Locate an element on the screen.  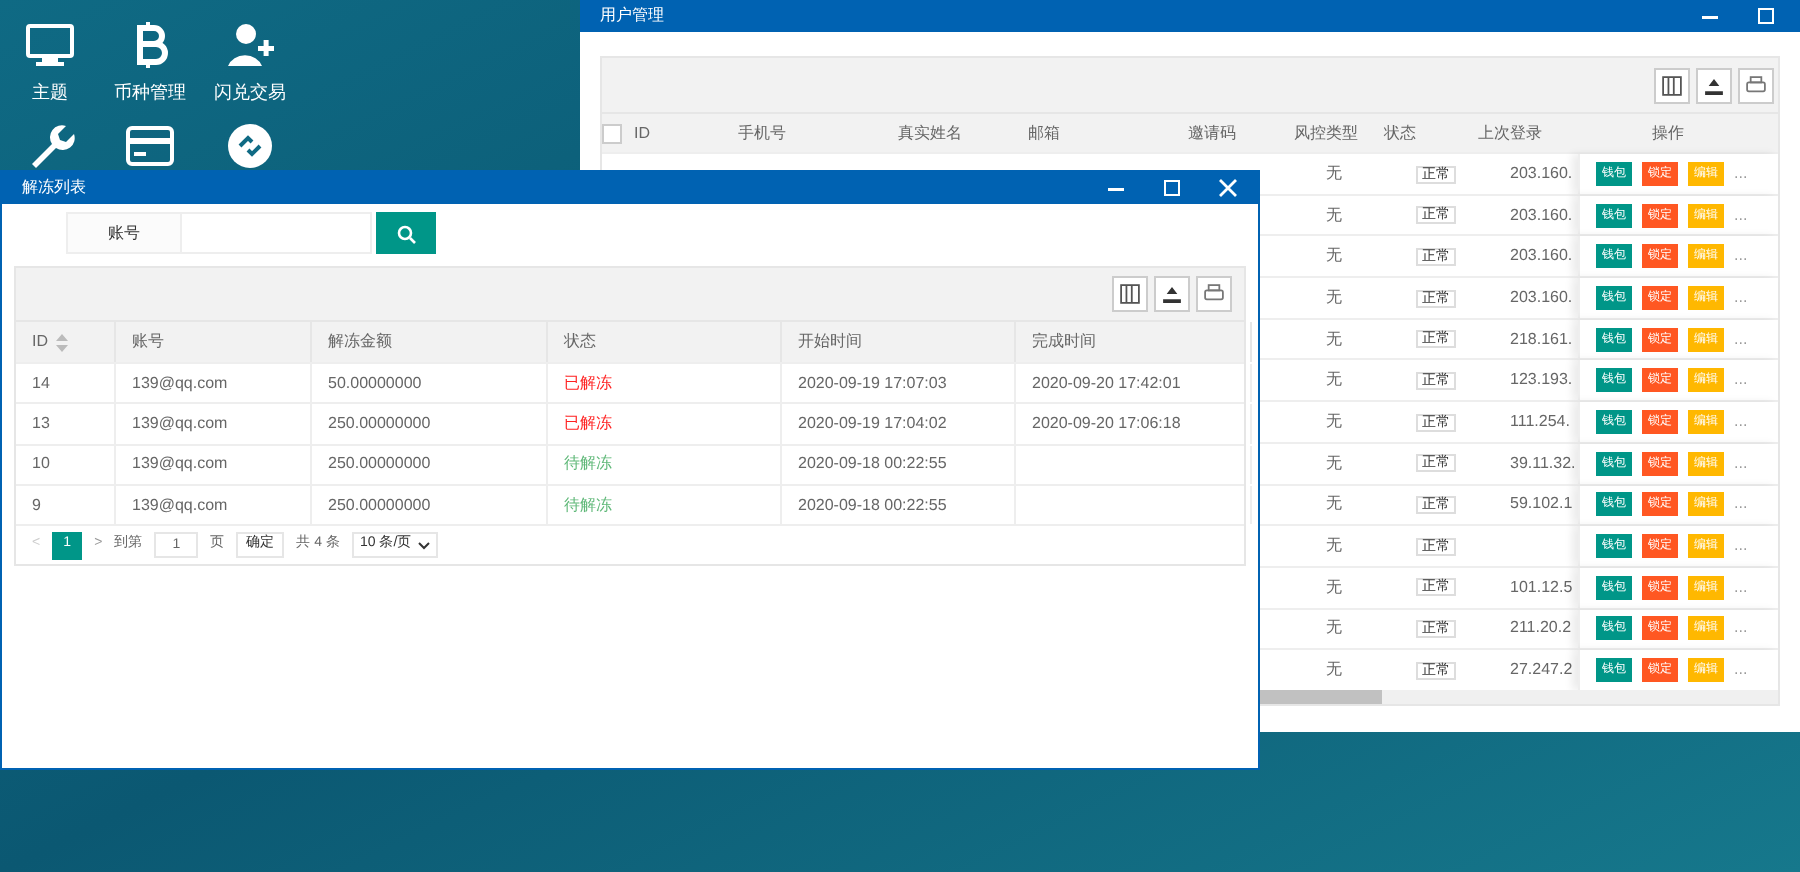
search-icon is located at coordinates (406, 233).